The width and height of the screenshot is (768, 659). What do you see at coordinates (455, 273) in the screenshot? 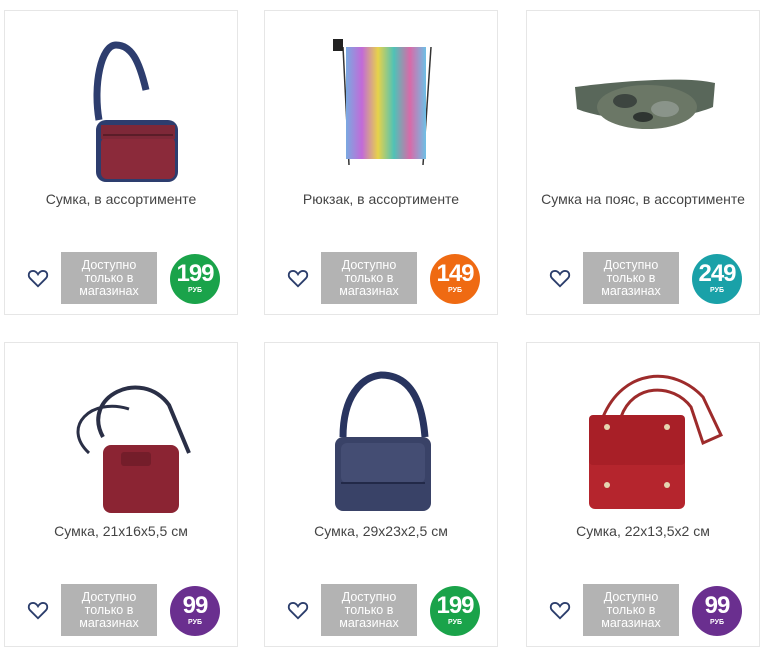
I see `price-value: 149` at bounding box center [455, 273].